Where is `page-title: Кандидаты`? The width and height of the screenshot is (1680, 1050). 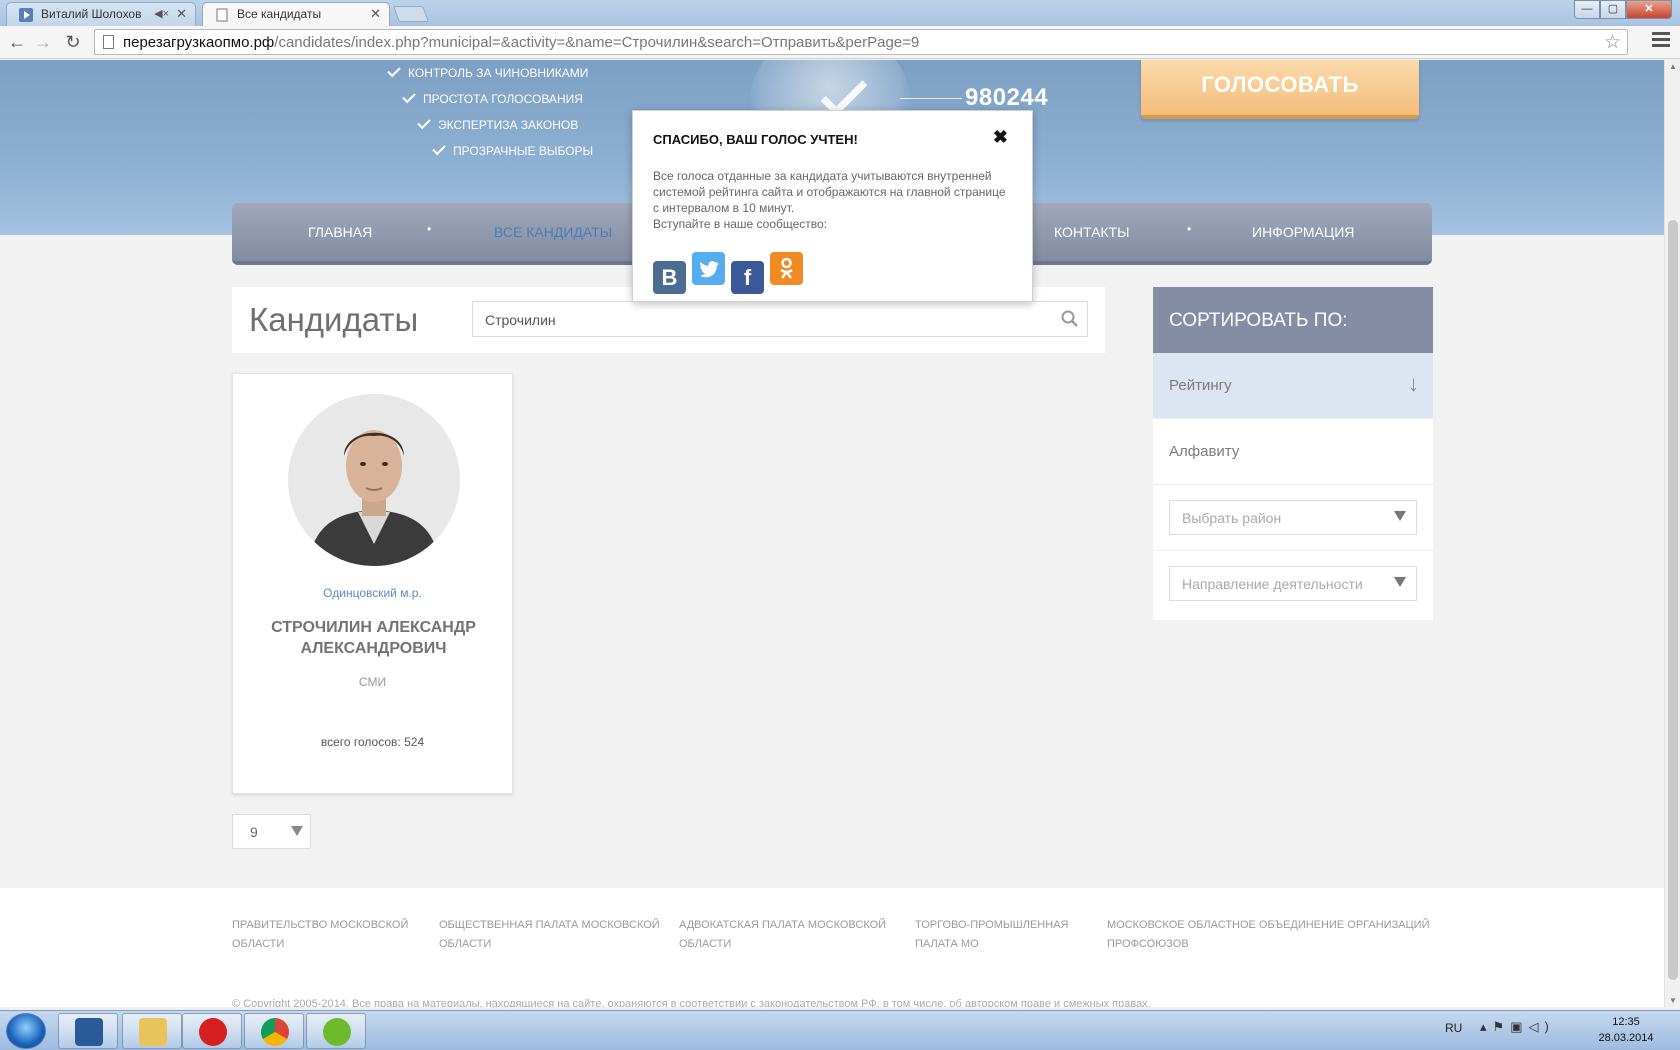
page-title: Кандидаты is located at coordinates (334, 319).